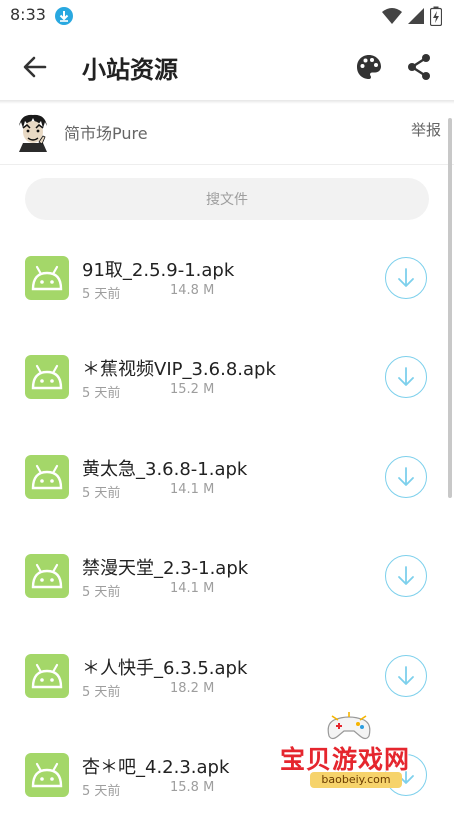 This screenshot has width=454, height=827. What do you see at coordinates (450, 308) in the screenshot?
I see `scrollbar` at bounding box center [450, 308].